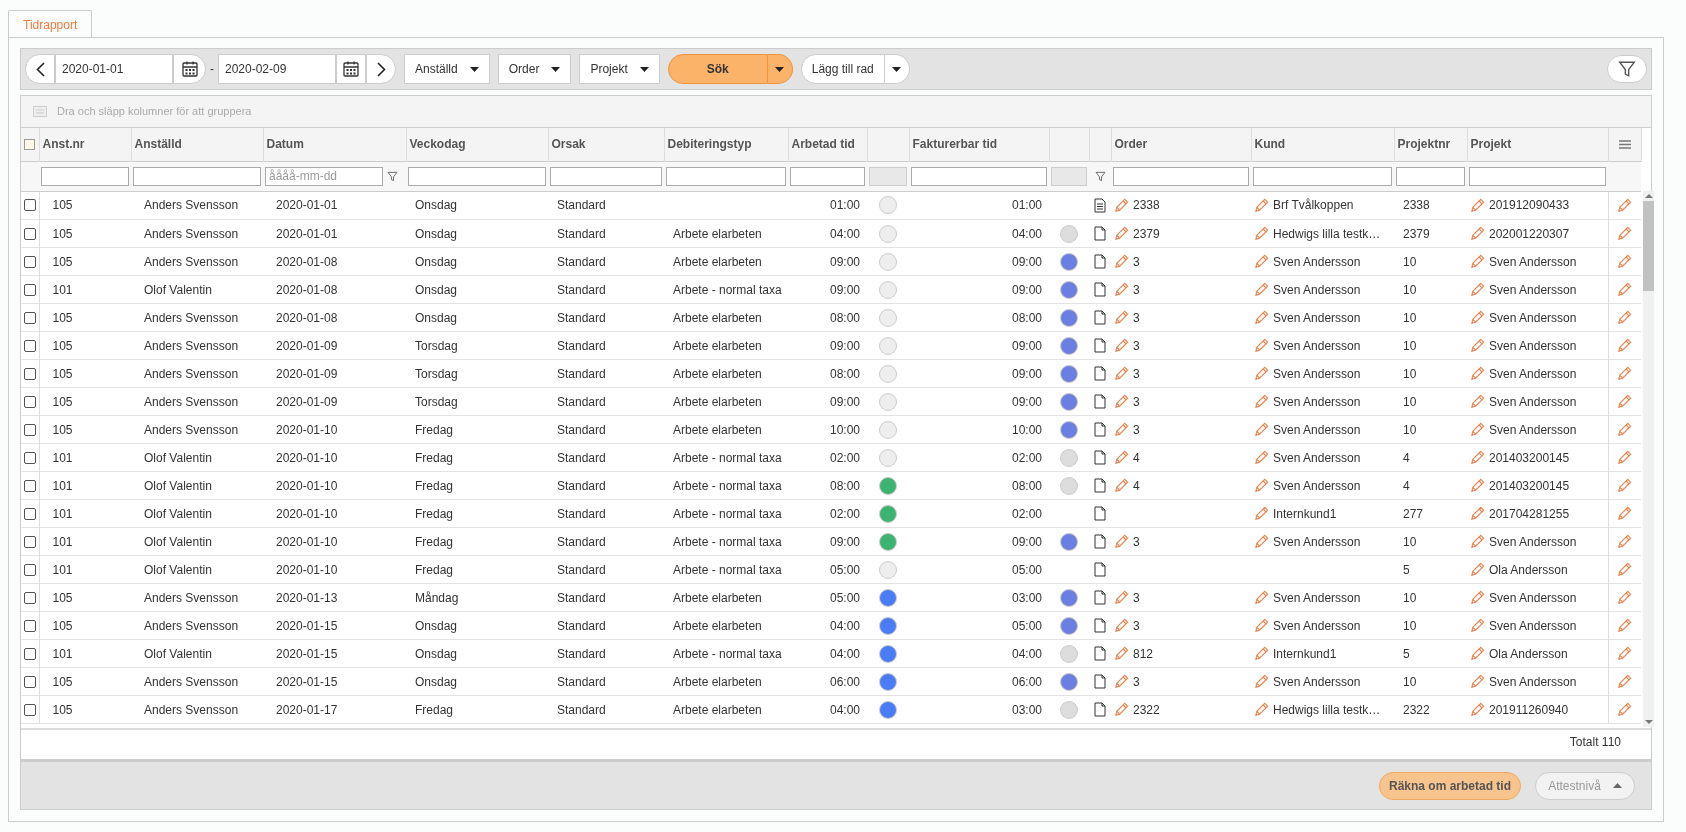  Describe the element at coordinates (842, 69) in the screenshot. I see `add-row-button: Lägg till rad` at that location.